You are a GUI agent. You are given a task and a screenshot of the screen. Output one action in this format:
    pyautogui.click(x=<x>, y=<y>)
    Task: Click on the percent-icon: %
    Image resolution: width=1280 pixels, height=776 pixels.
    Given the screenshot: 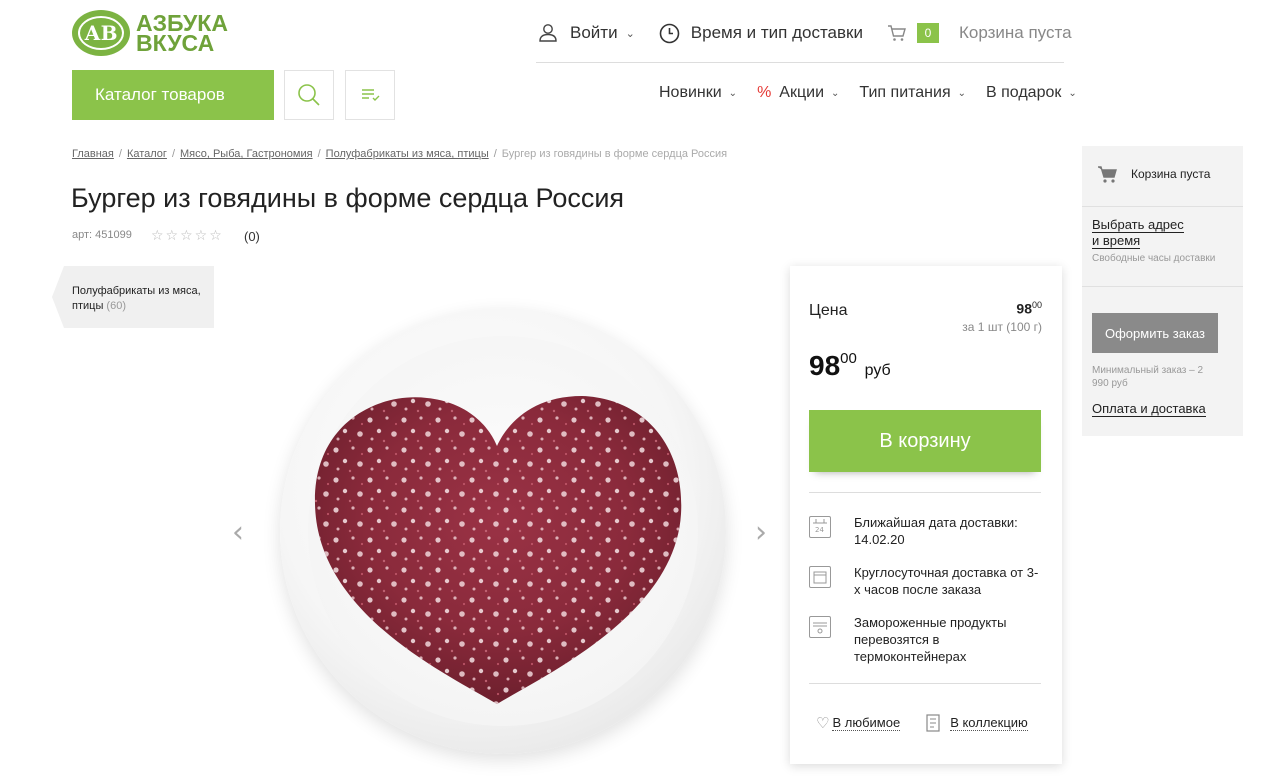 What is the action you would take?
    pyautogui.click(x=764, y=92)
    